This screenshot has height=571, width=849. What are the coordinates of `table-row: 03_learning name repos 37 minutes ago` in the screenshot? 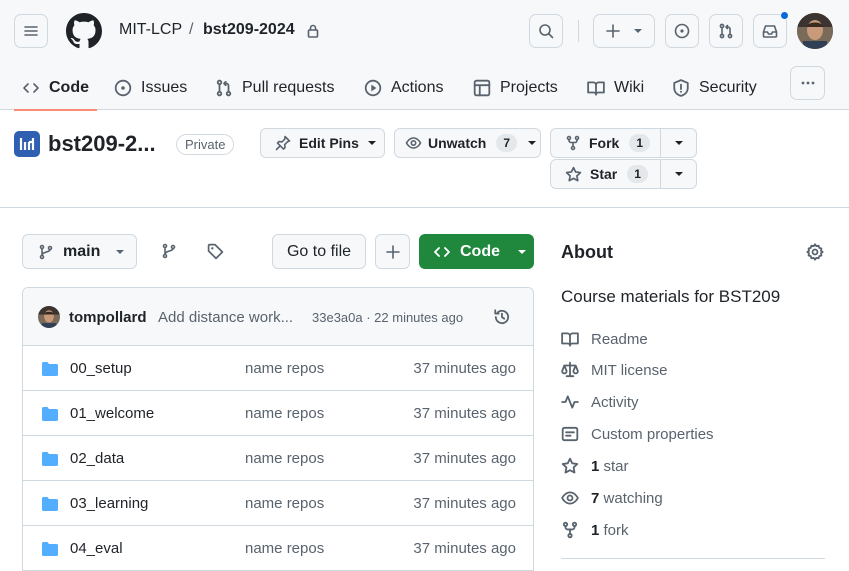 It's located at (278, 503).